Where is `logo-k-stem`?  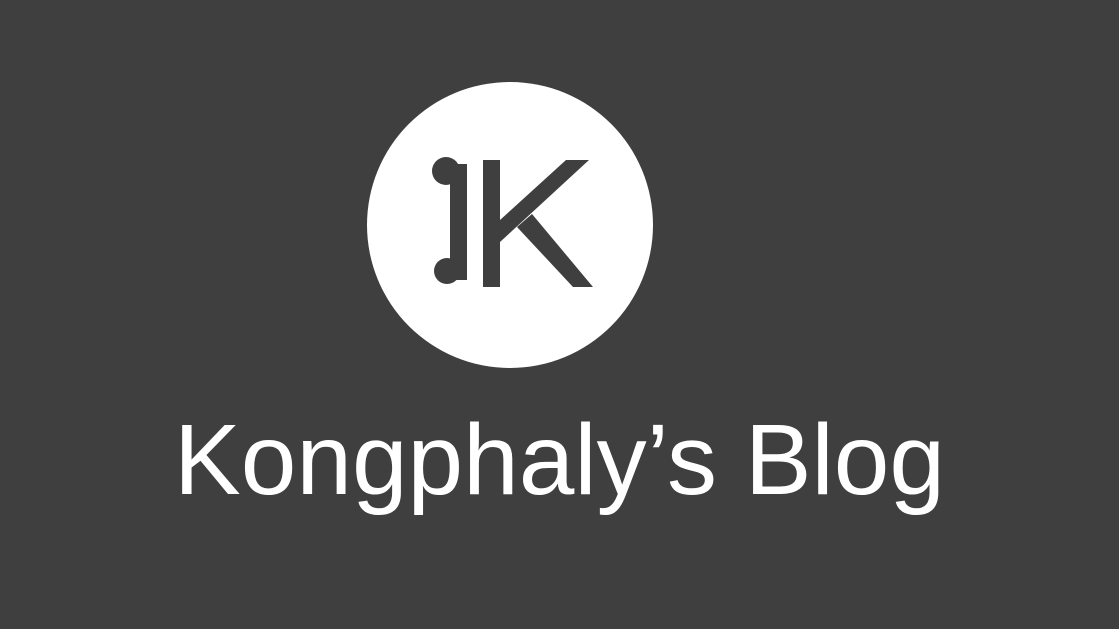 logo-k-stem is located at coordinates (491, 223).